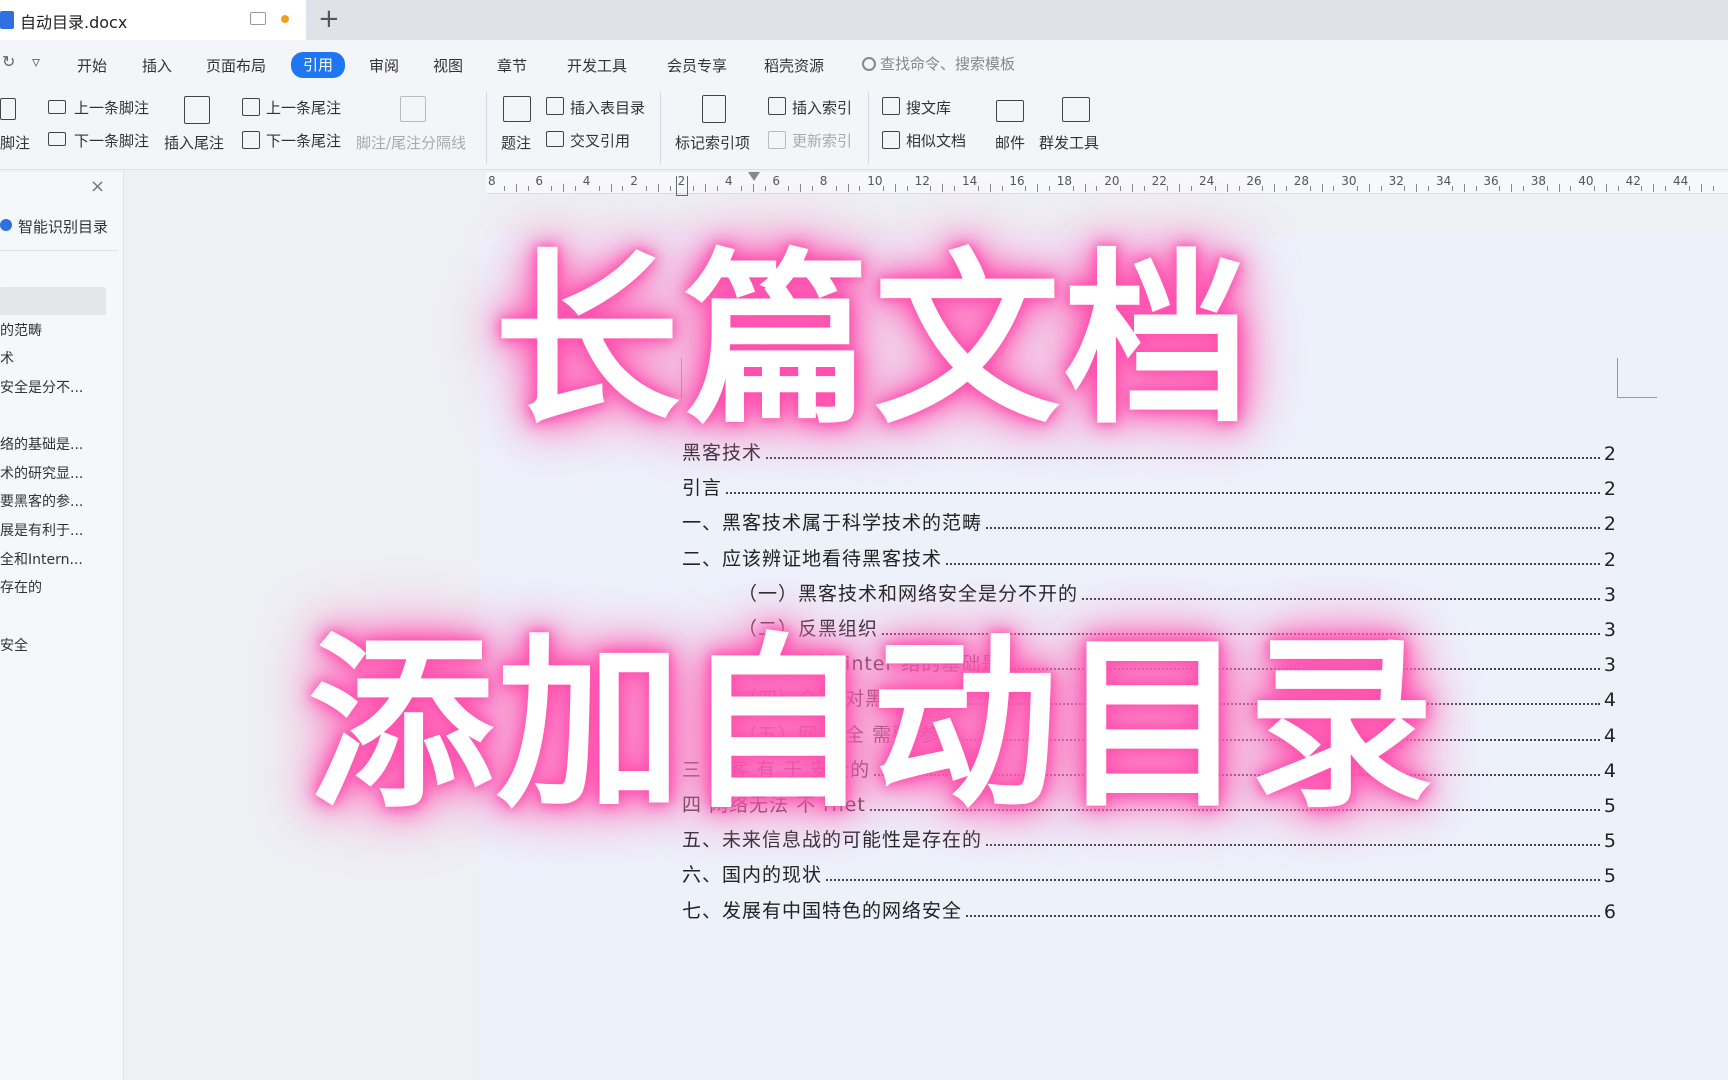  What do you see at coordinates (922, 181) in the screenshot?
I see `ruler-label: 12` at bounding box center [922, 181].